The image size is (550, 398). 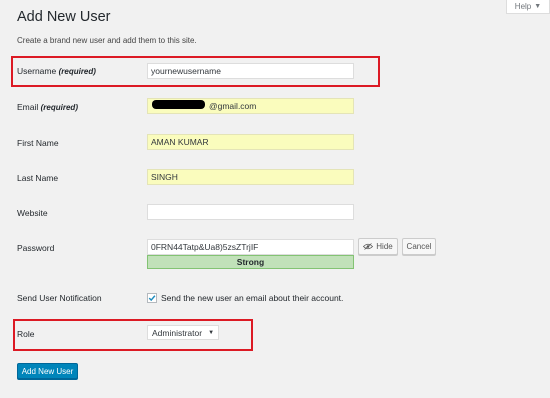 What do you see at coordinates (378, 246) in the screenshot?
I see `hide-password-button: Hide` at bounding box center [378, 246].